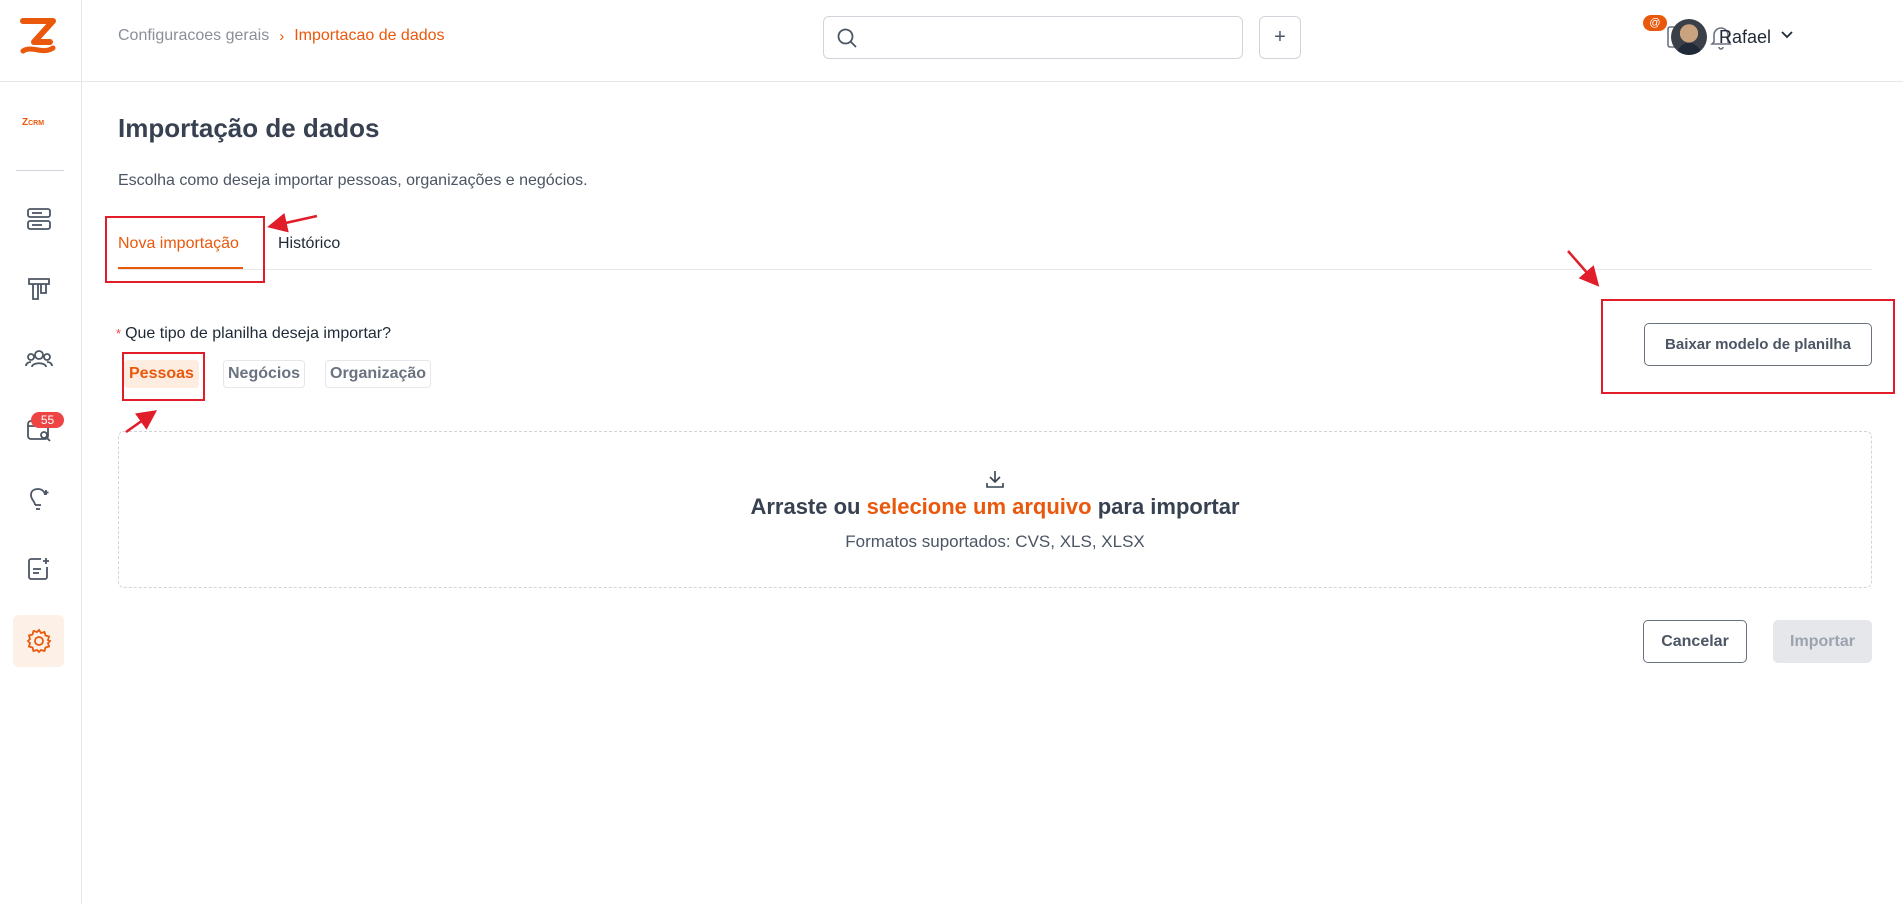  What do you see at coordinates (40, 170) in the screenshot?
I see `sidebar-divider` at bounding box center [40, 170].